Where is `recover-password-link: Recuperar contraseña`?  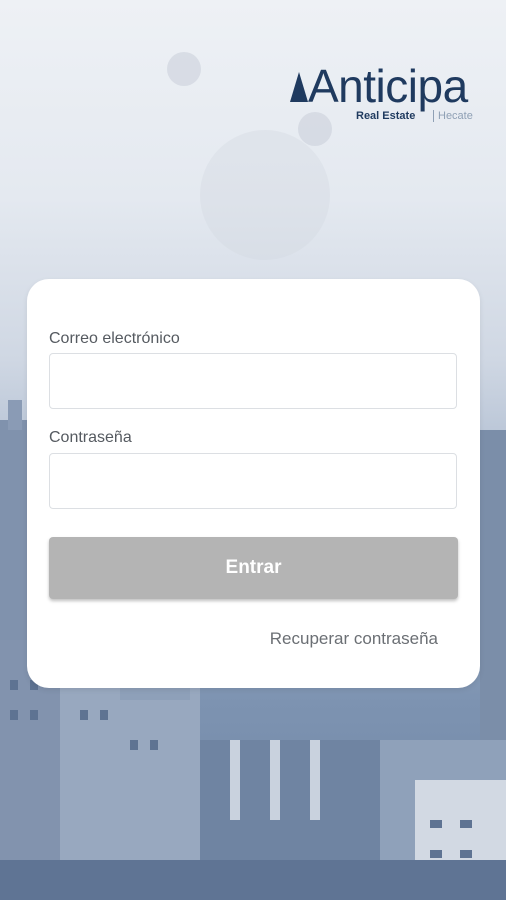 recover-password-link: Recuperar contraseña is located at coordinates (354, 639).